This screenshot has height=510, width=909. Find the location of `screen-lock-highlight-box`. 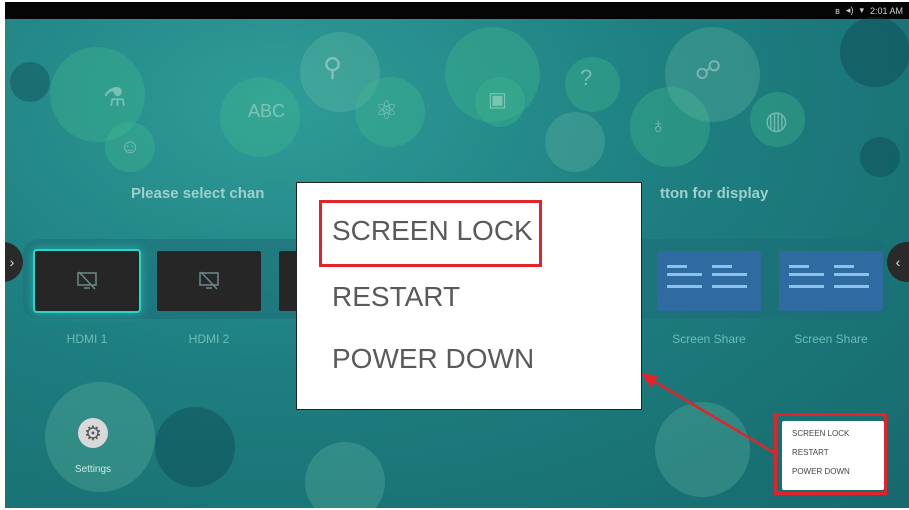

screen-lock-highlight-box is located at coordinates (430, 233).